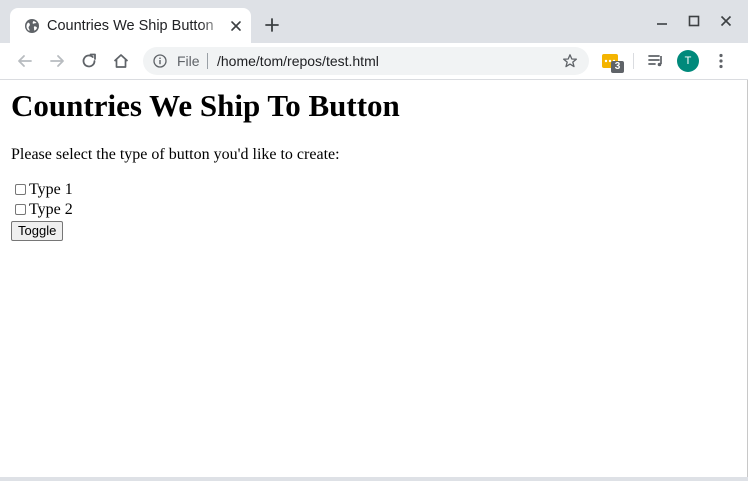 The width and height of the screenshot is (748, 481). I want to click on address-url: /home/tom/repos/test.html, so click(298, 61).